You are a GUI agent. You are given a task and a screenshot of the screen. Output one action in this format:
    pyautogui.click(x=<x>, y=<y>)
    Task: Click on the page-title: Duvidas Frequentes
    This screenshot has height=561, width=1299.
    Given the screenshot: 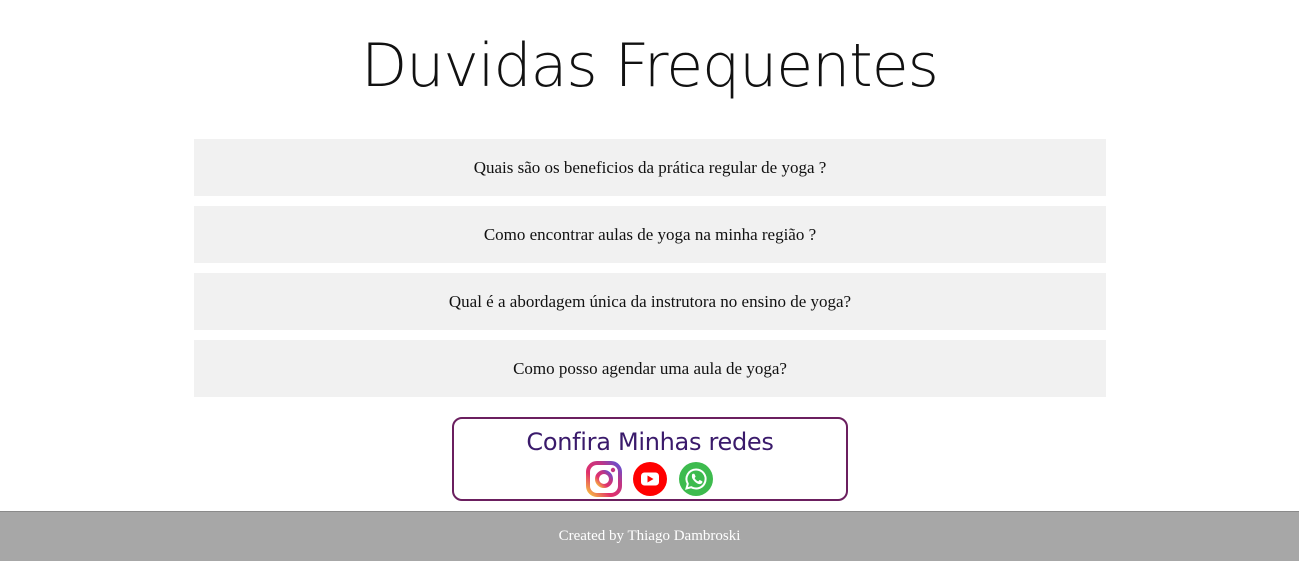 What is the action you would take?
    pyautogui.click(x=650, y=66)
    